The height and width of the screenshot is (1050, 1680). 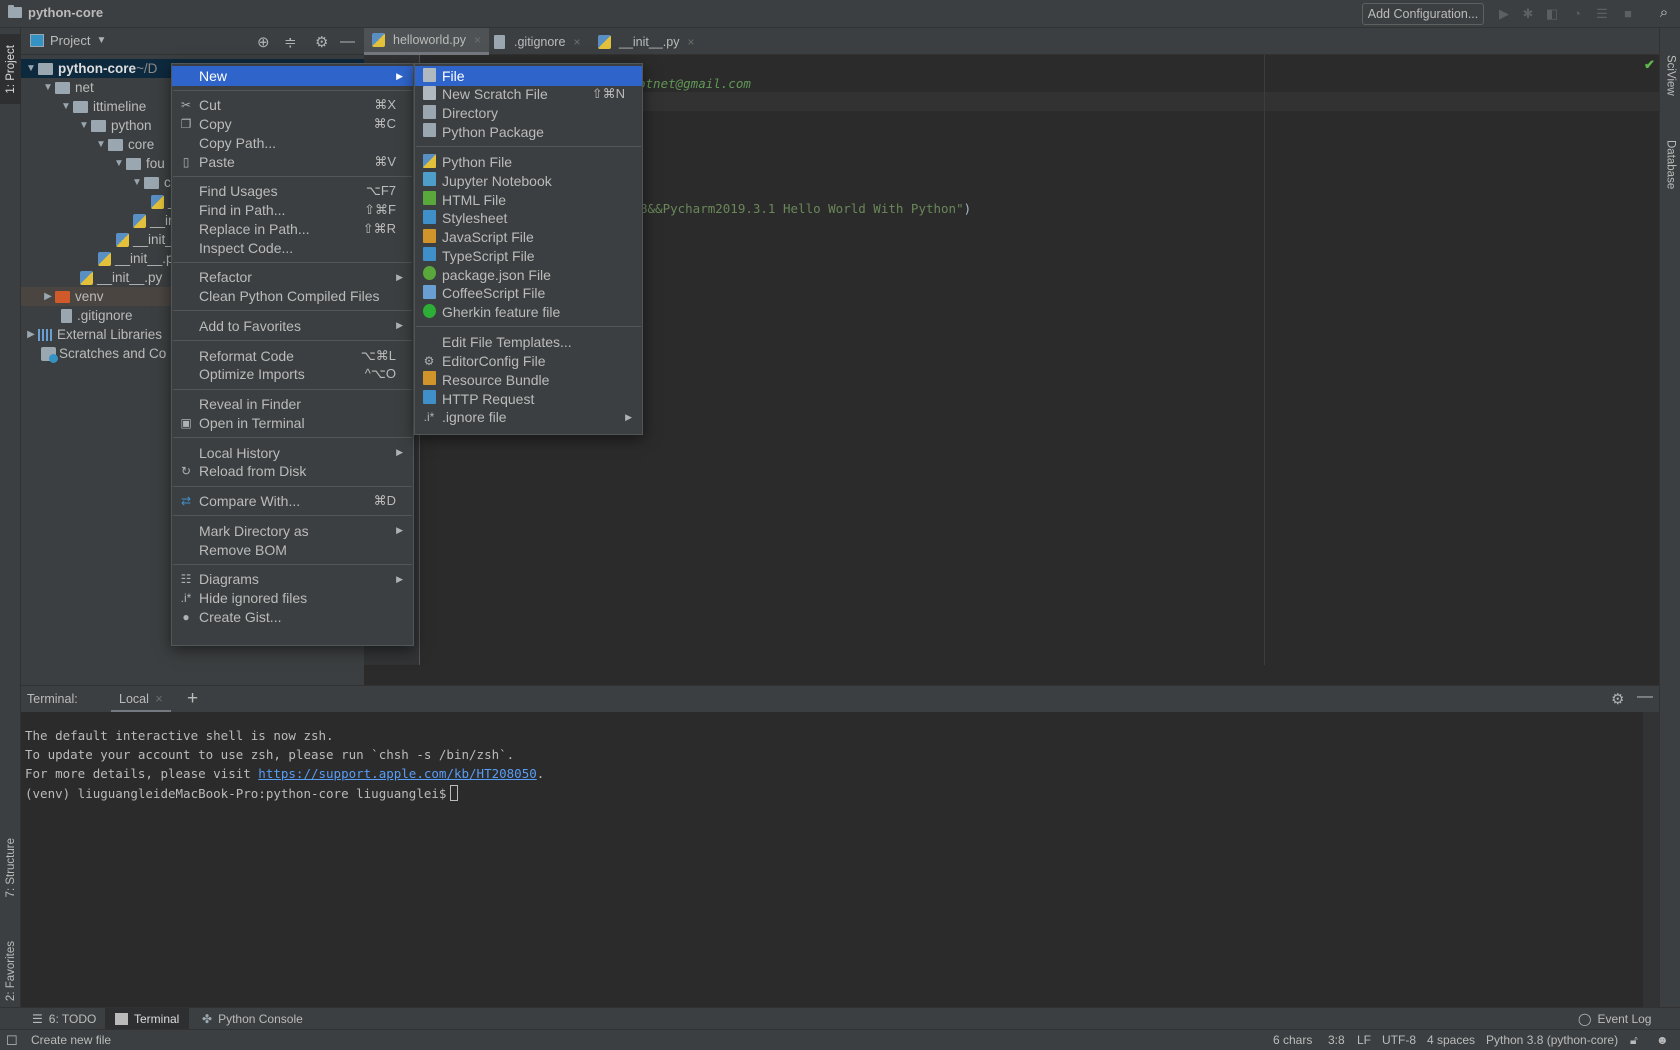 I want to click on search-icon: ⌕, so click(x=1664, y=13).